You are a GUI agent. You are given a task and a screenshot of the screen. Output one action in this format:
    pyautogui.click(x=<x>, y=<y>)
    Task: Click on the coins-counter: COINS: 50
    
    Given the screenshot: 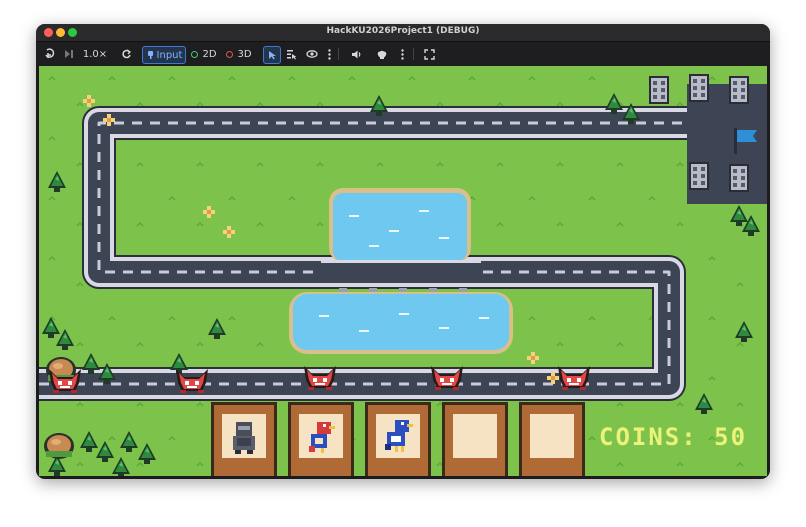 What is the action you would take?
    pyautogui.click(x=673, y=437)
    